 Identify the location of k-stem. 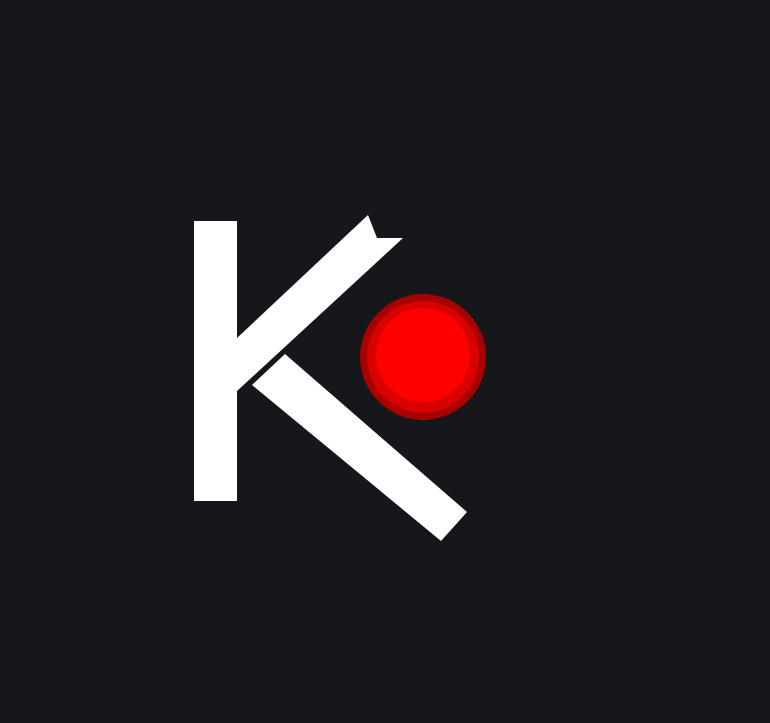
(215, 361).